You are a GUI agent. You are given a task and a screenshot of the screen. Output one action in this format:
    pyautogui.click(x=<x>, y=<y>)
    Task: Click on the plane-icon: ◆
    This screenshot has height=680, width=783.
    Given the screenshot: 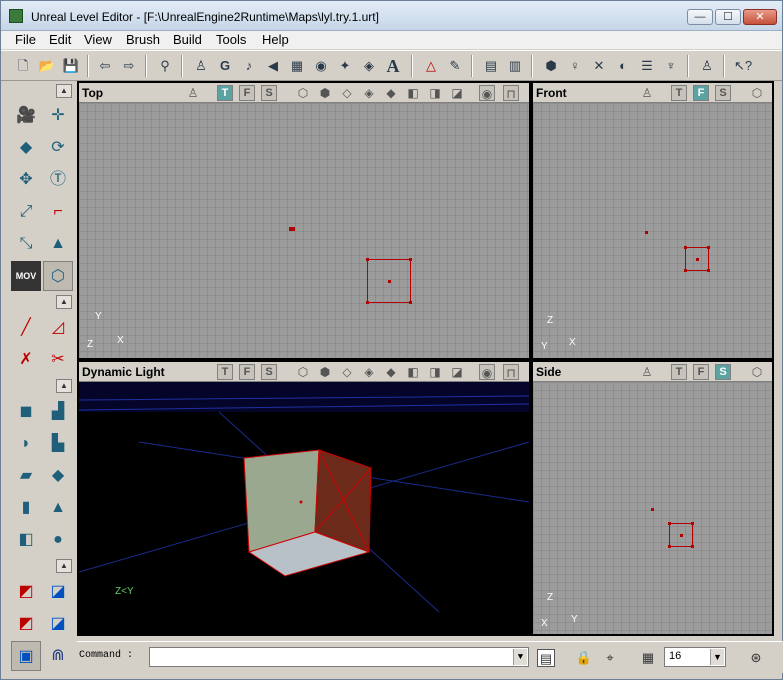 What is the action you would take?
    pyautogui.click(x=58, y=476)
    